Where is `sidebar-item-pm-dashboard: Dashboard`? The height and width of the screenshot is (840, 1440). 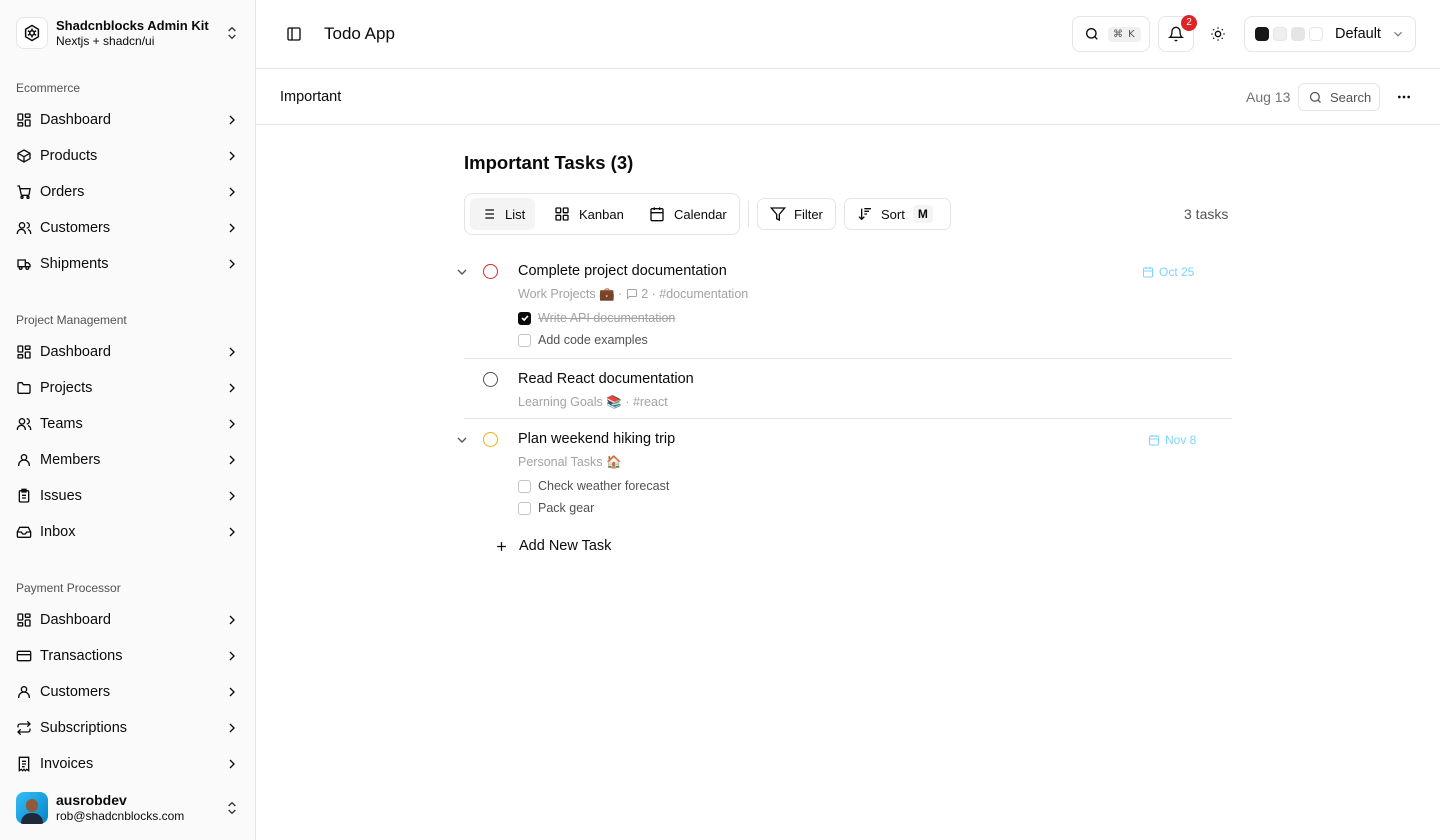
sidebar-item-pm-dashboard: Dashboard is located at coordinates (128, 352).